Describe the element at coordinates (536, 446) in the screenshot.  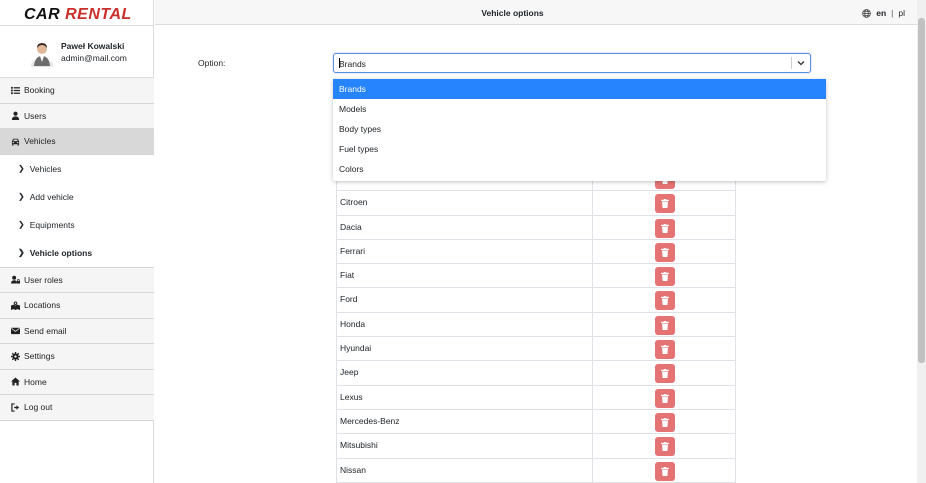
I see `table-row: Mitsubishi` at that location.